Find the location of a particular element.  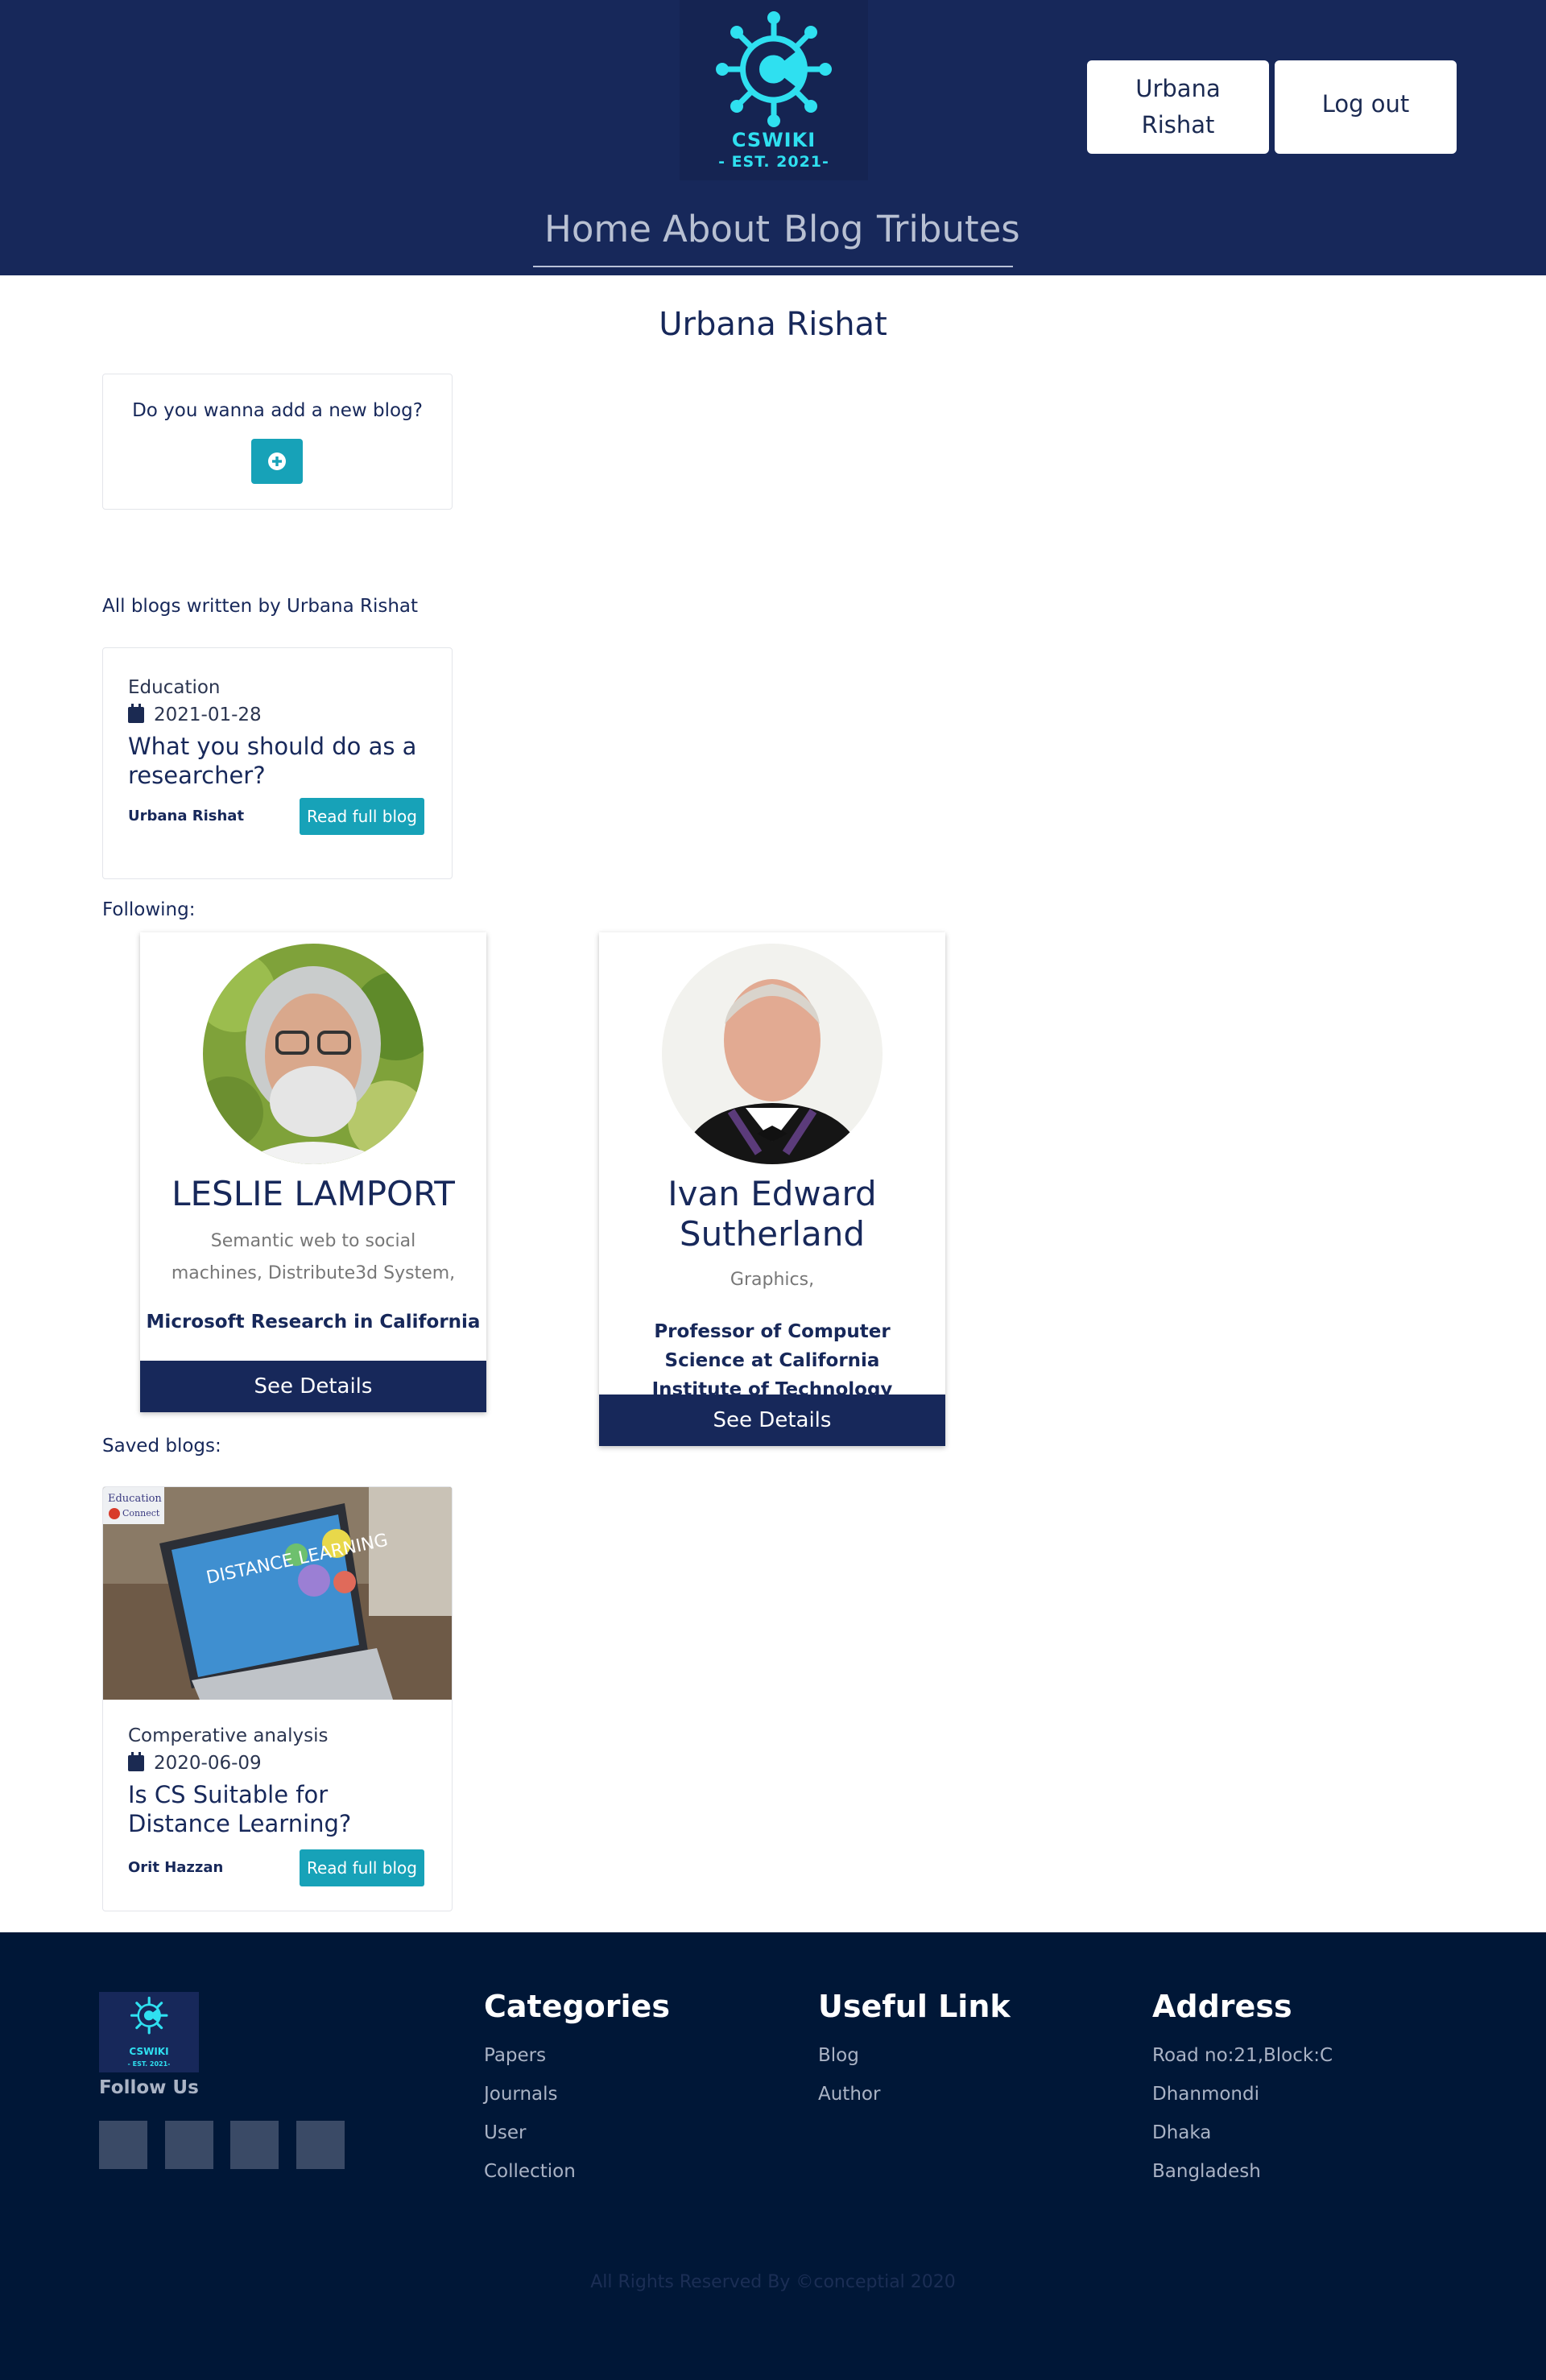

saved-blogs-label: Saved blogs: is located at coordinates (161, 1447).